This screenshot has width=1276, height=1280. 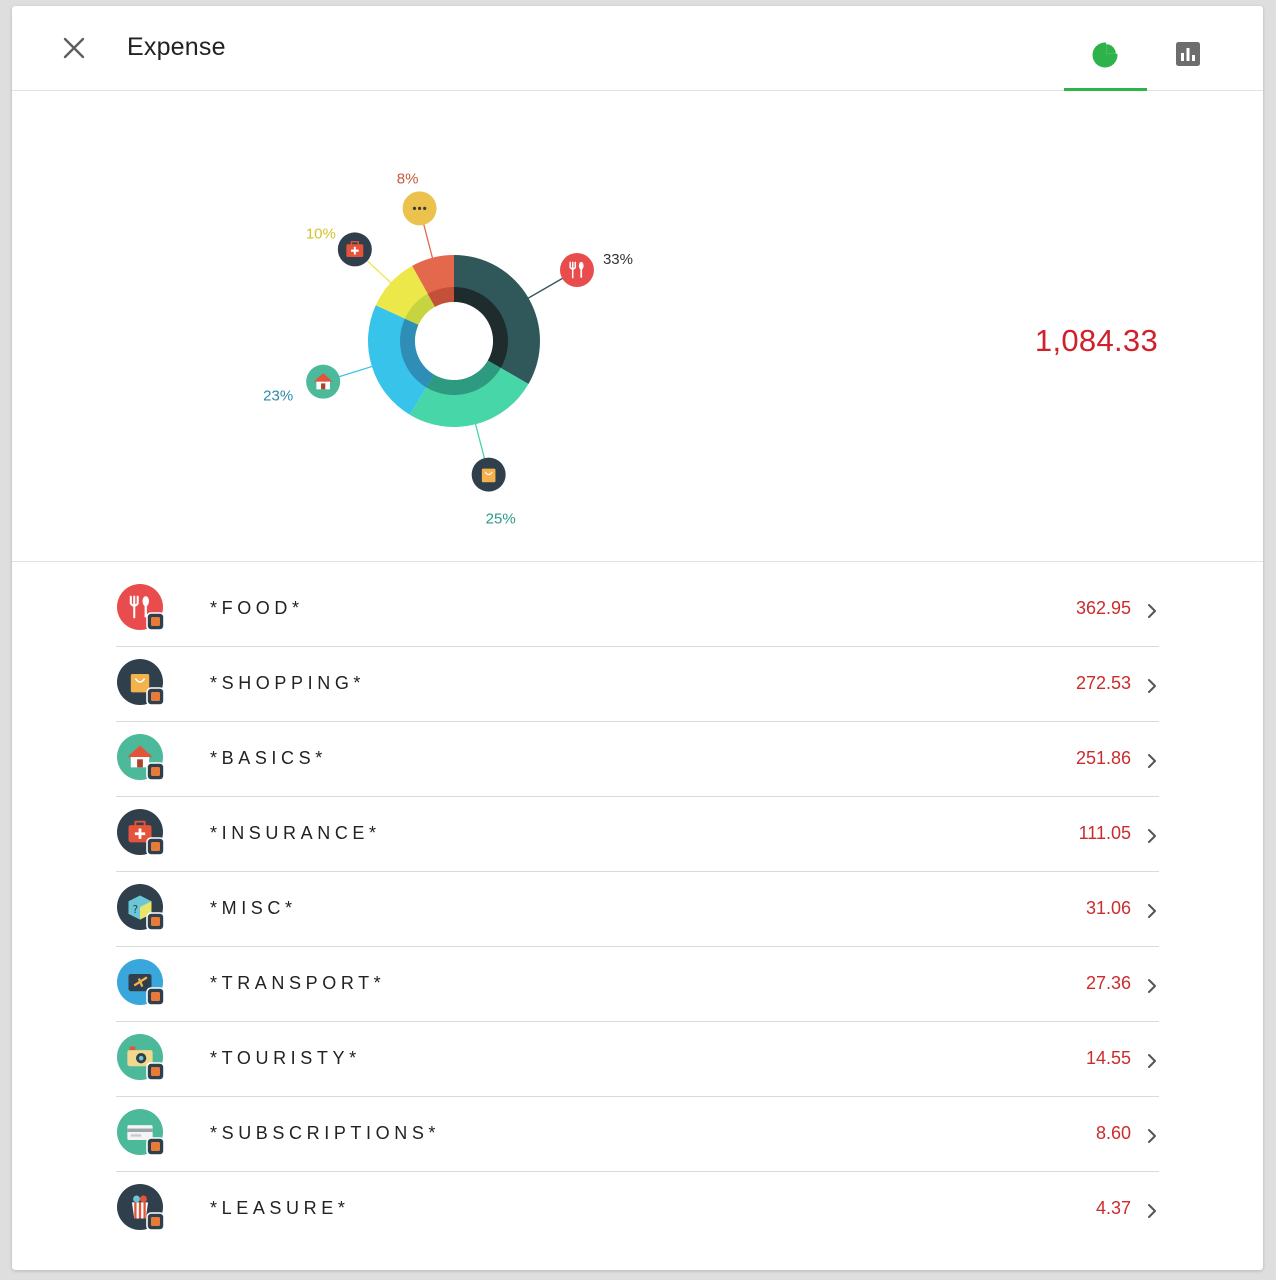 I want to click on bar-chart-icon, so click(x=1188, y=54).